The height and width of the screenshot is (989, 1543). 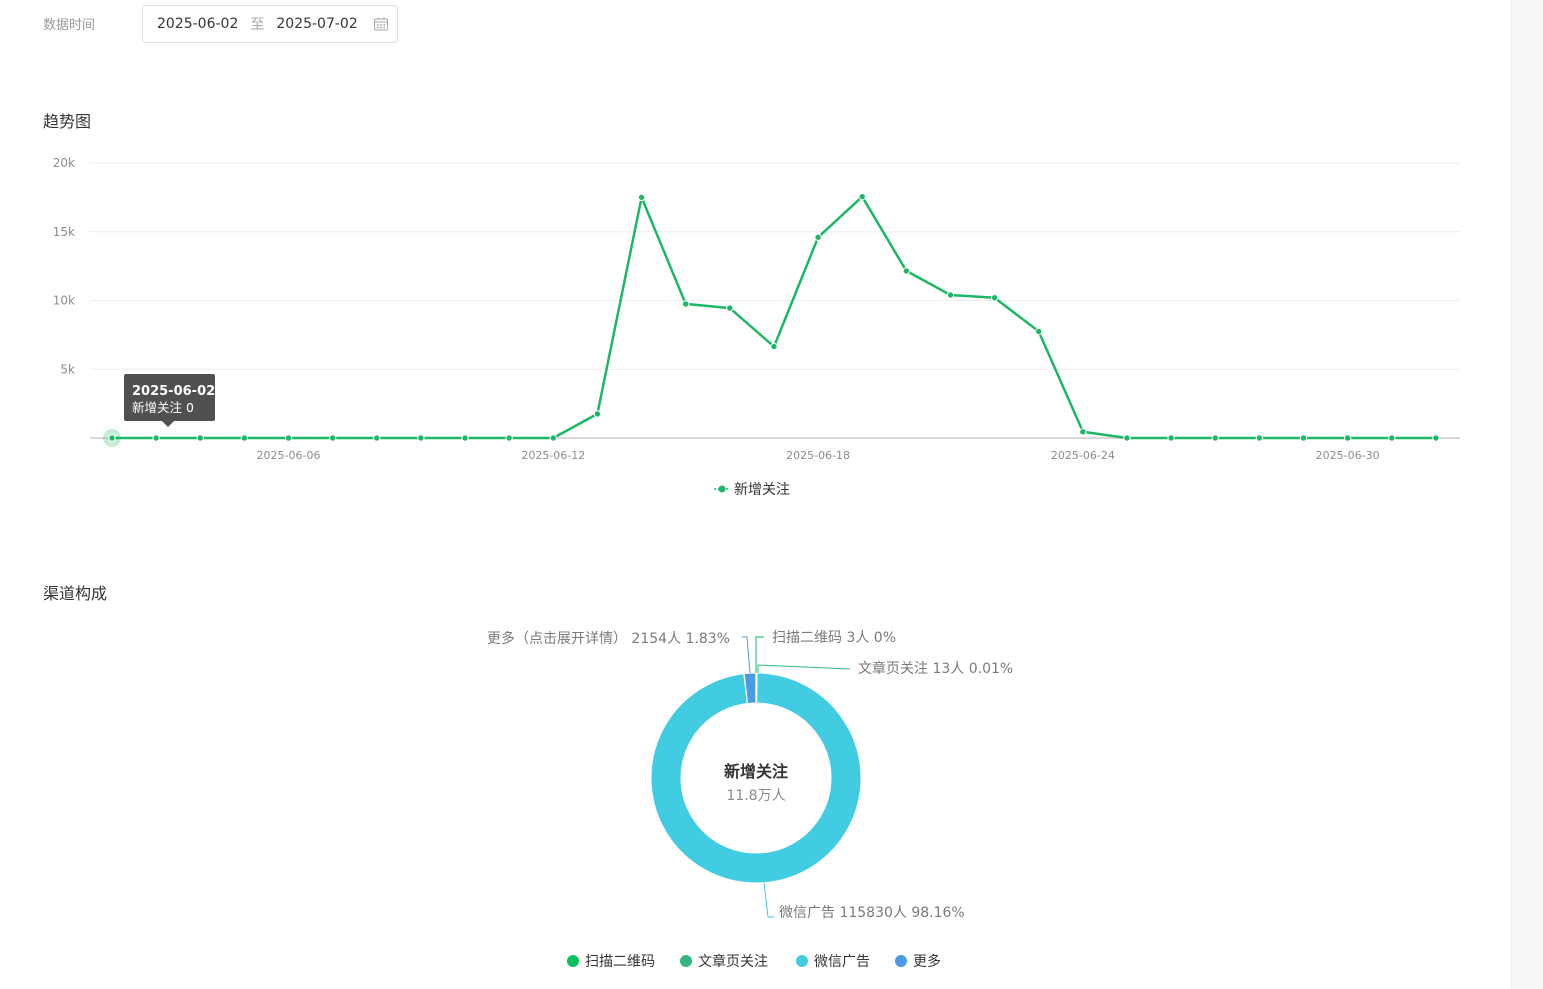 I want to click on legend-label: 更多, so click(x=927, y=962).